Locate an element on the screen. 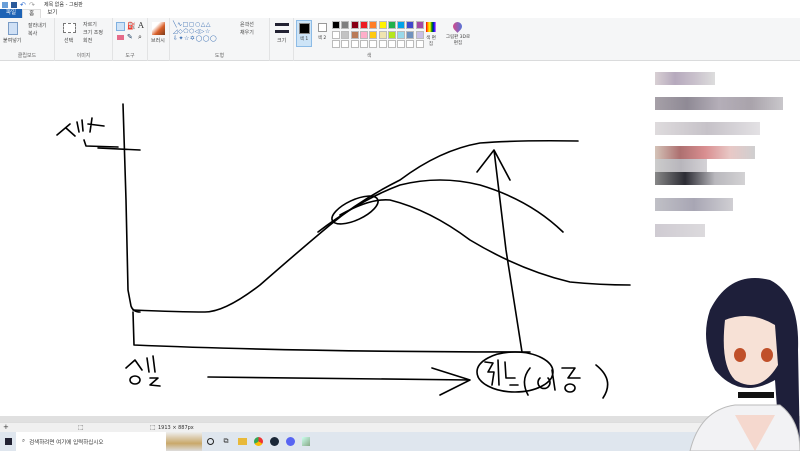 The height and width of the screenshot is (451, 800). fill-dropdown: 채우기 is located at coordinates (247, 32).